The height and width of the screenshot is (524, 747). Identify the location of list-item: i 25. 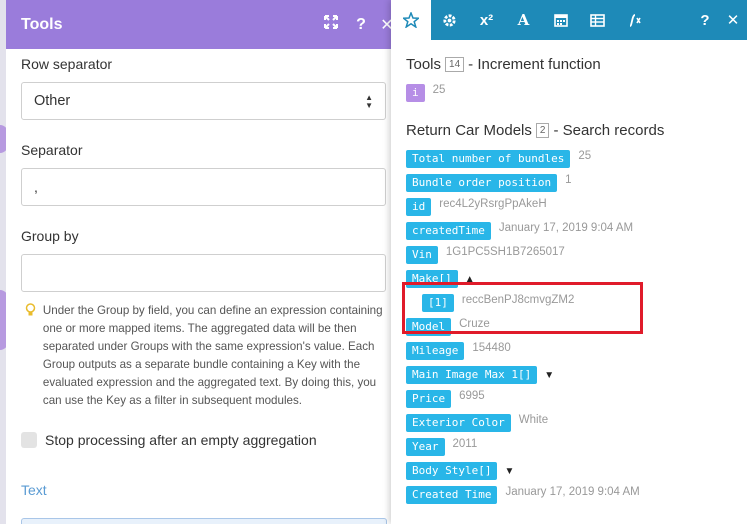
(576, 93).